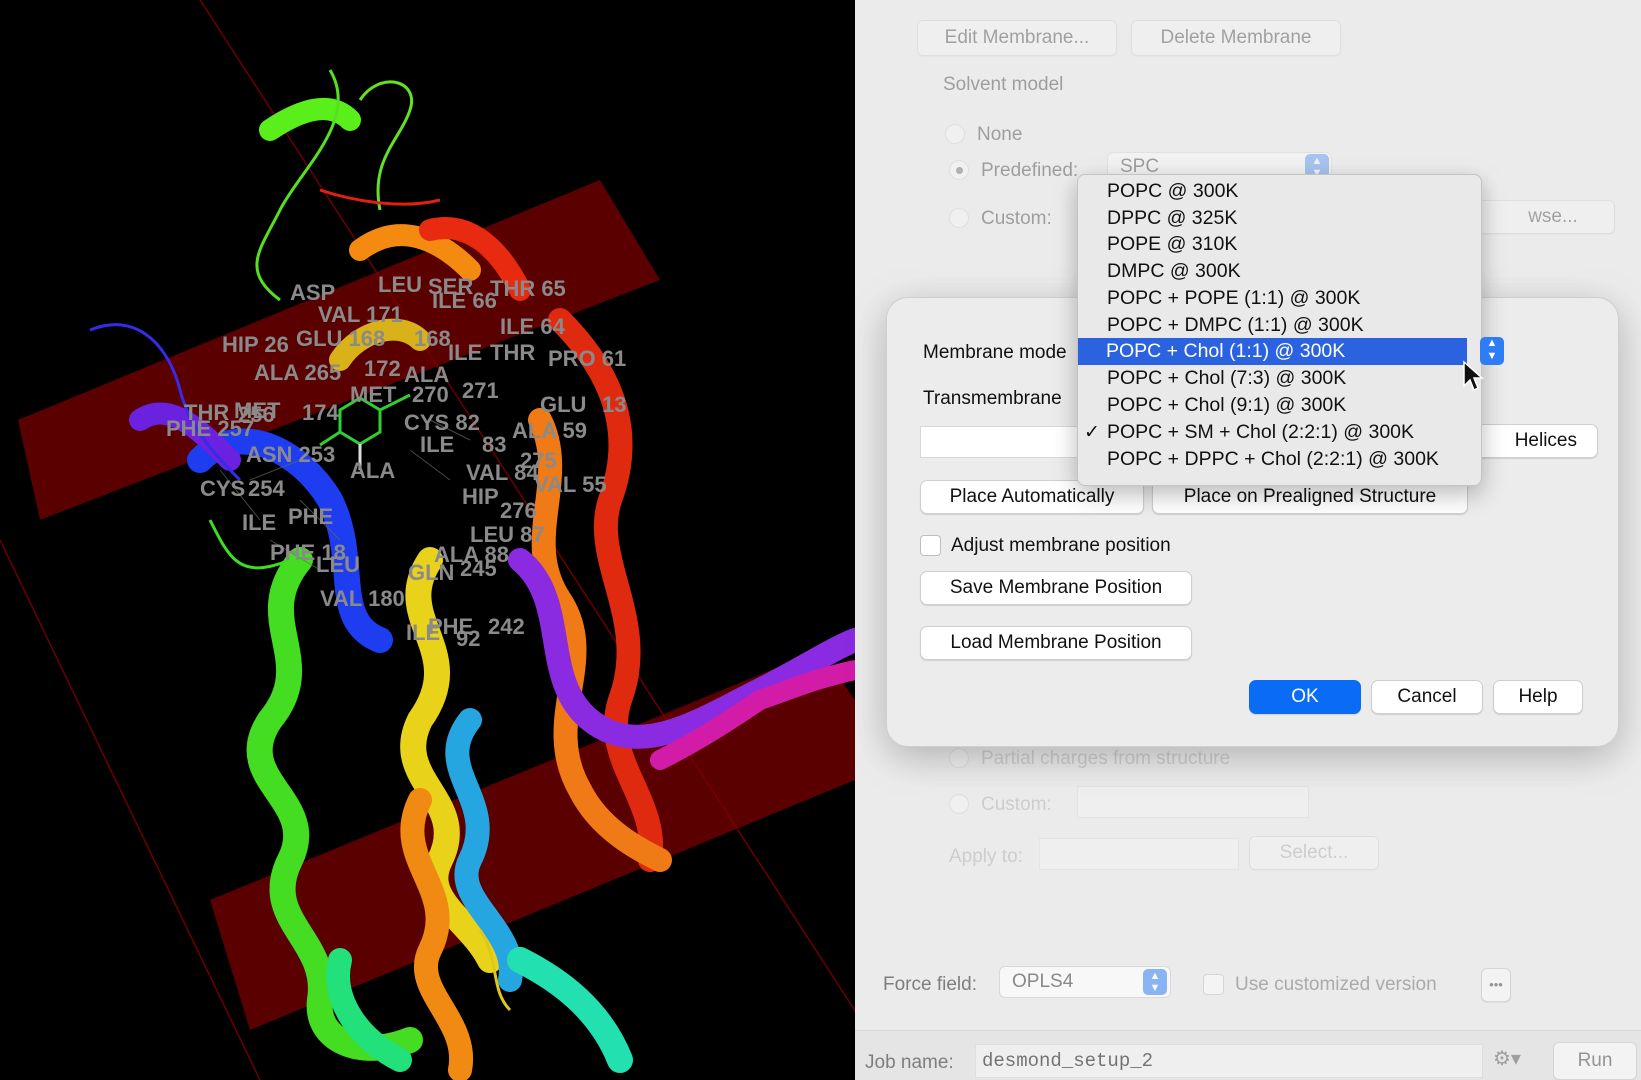 This screenshot has width=1641, height=1080. What do you see at coordinates (1279, 218) in the screenshot?
I see `dropdown-option: DPPC @ 325K` at bounding box center [1279, 218].